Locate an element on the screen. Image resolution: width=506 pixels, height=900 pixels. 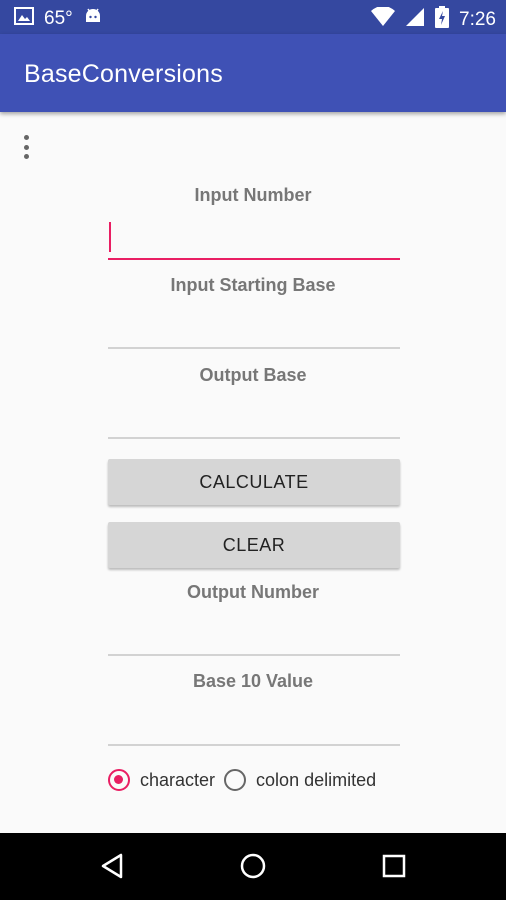
format-radio-group: character colon delimited is located at coordinates (246, 780).